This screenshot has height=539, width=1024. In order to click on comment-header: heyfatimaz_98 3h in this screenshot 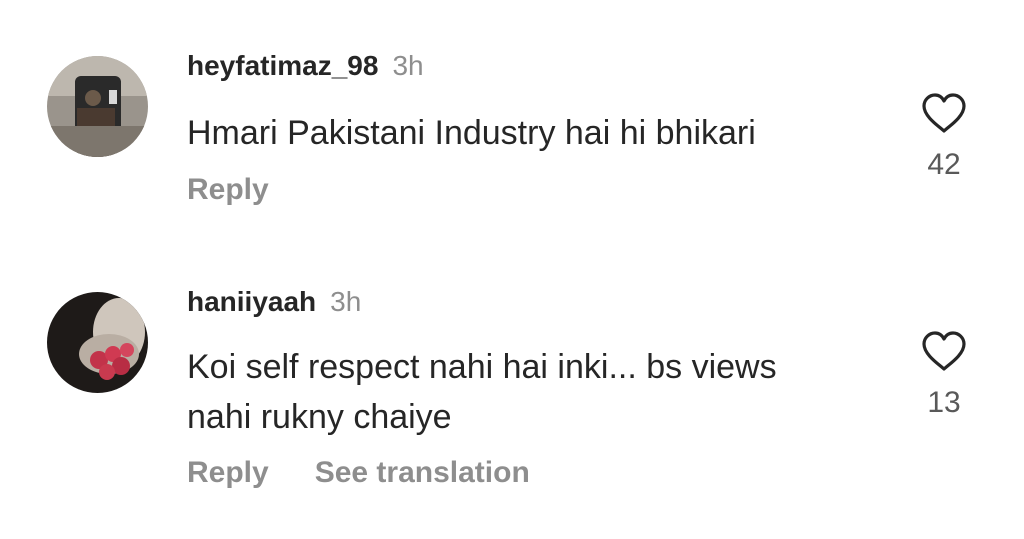, I will do `click(305, 66)`.